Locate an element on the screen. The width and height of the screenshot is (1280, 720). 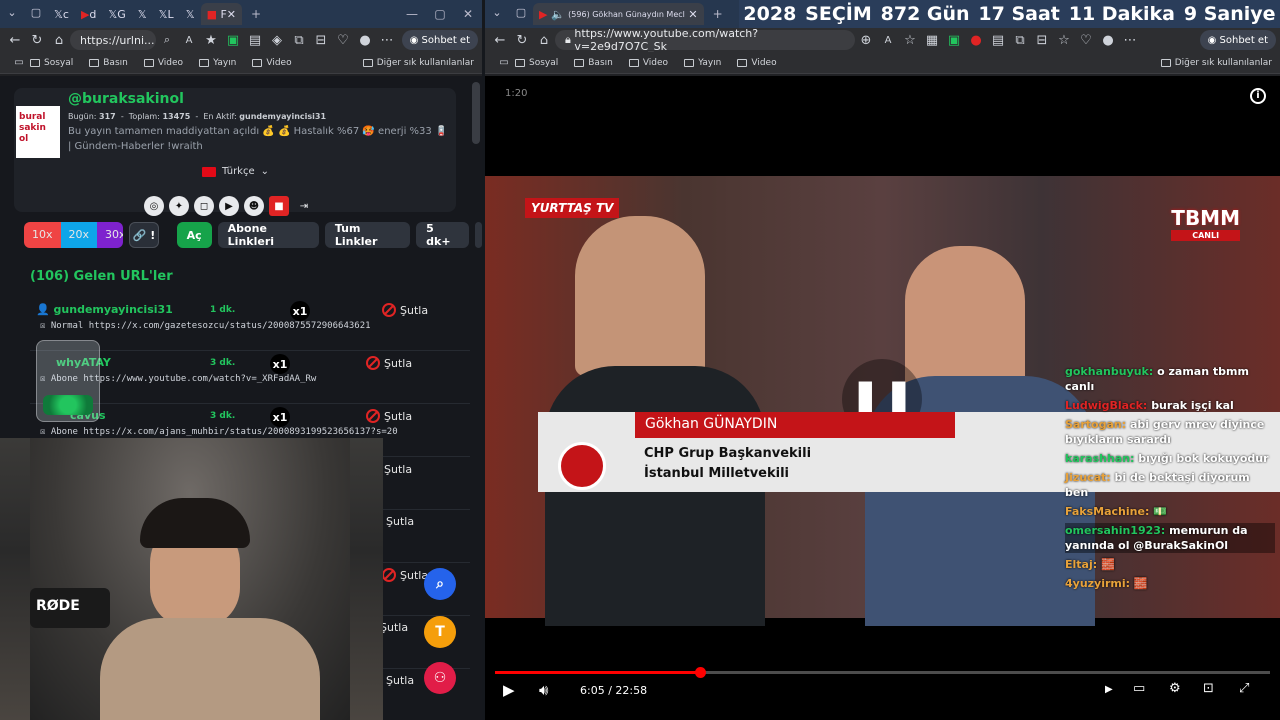
extension-icon-2: ▤ is located at coordinates (255, 40).